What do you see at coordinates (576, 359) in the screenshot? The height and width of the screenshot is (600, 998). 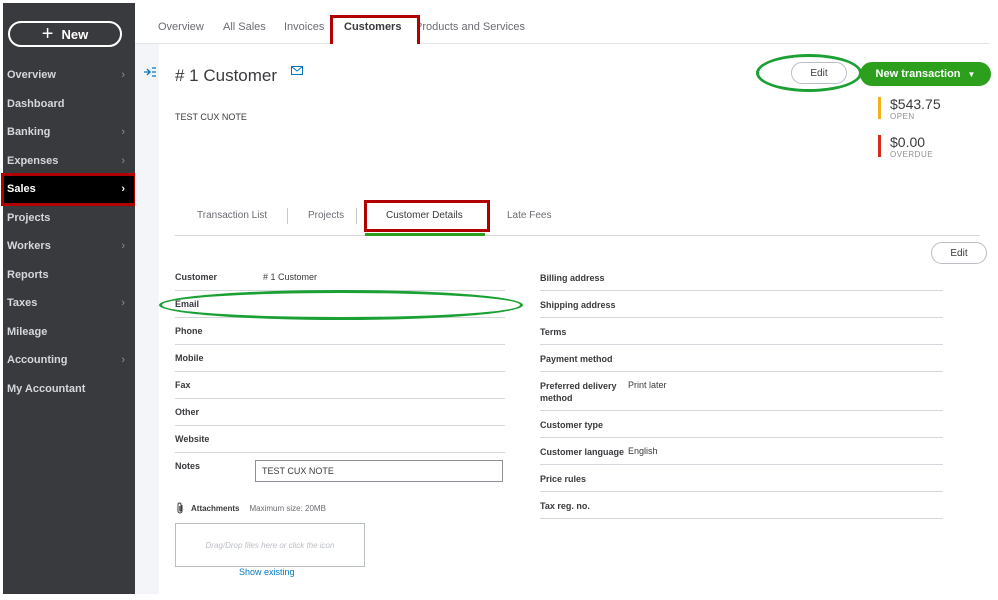 I see `field-label: Payment method` at bounding box center [576, 359].